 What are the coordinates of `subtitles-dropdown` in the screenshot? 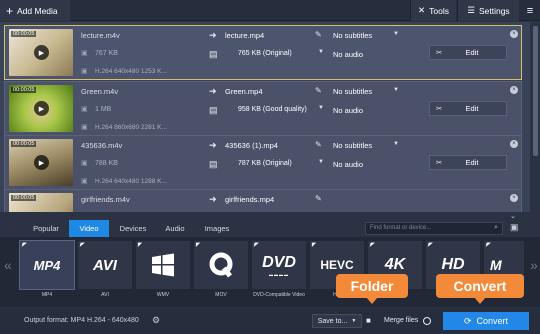 It's located at (336, 199).